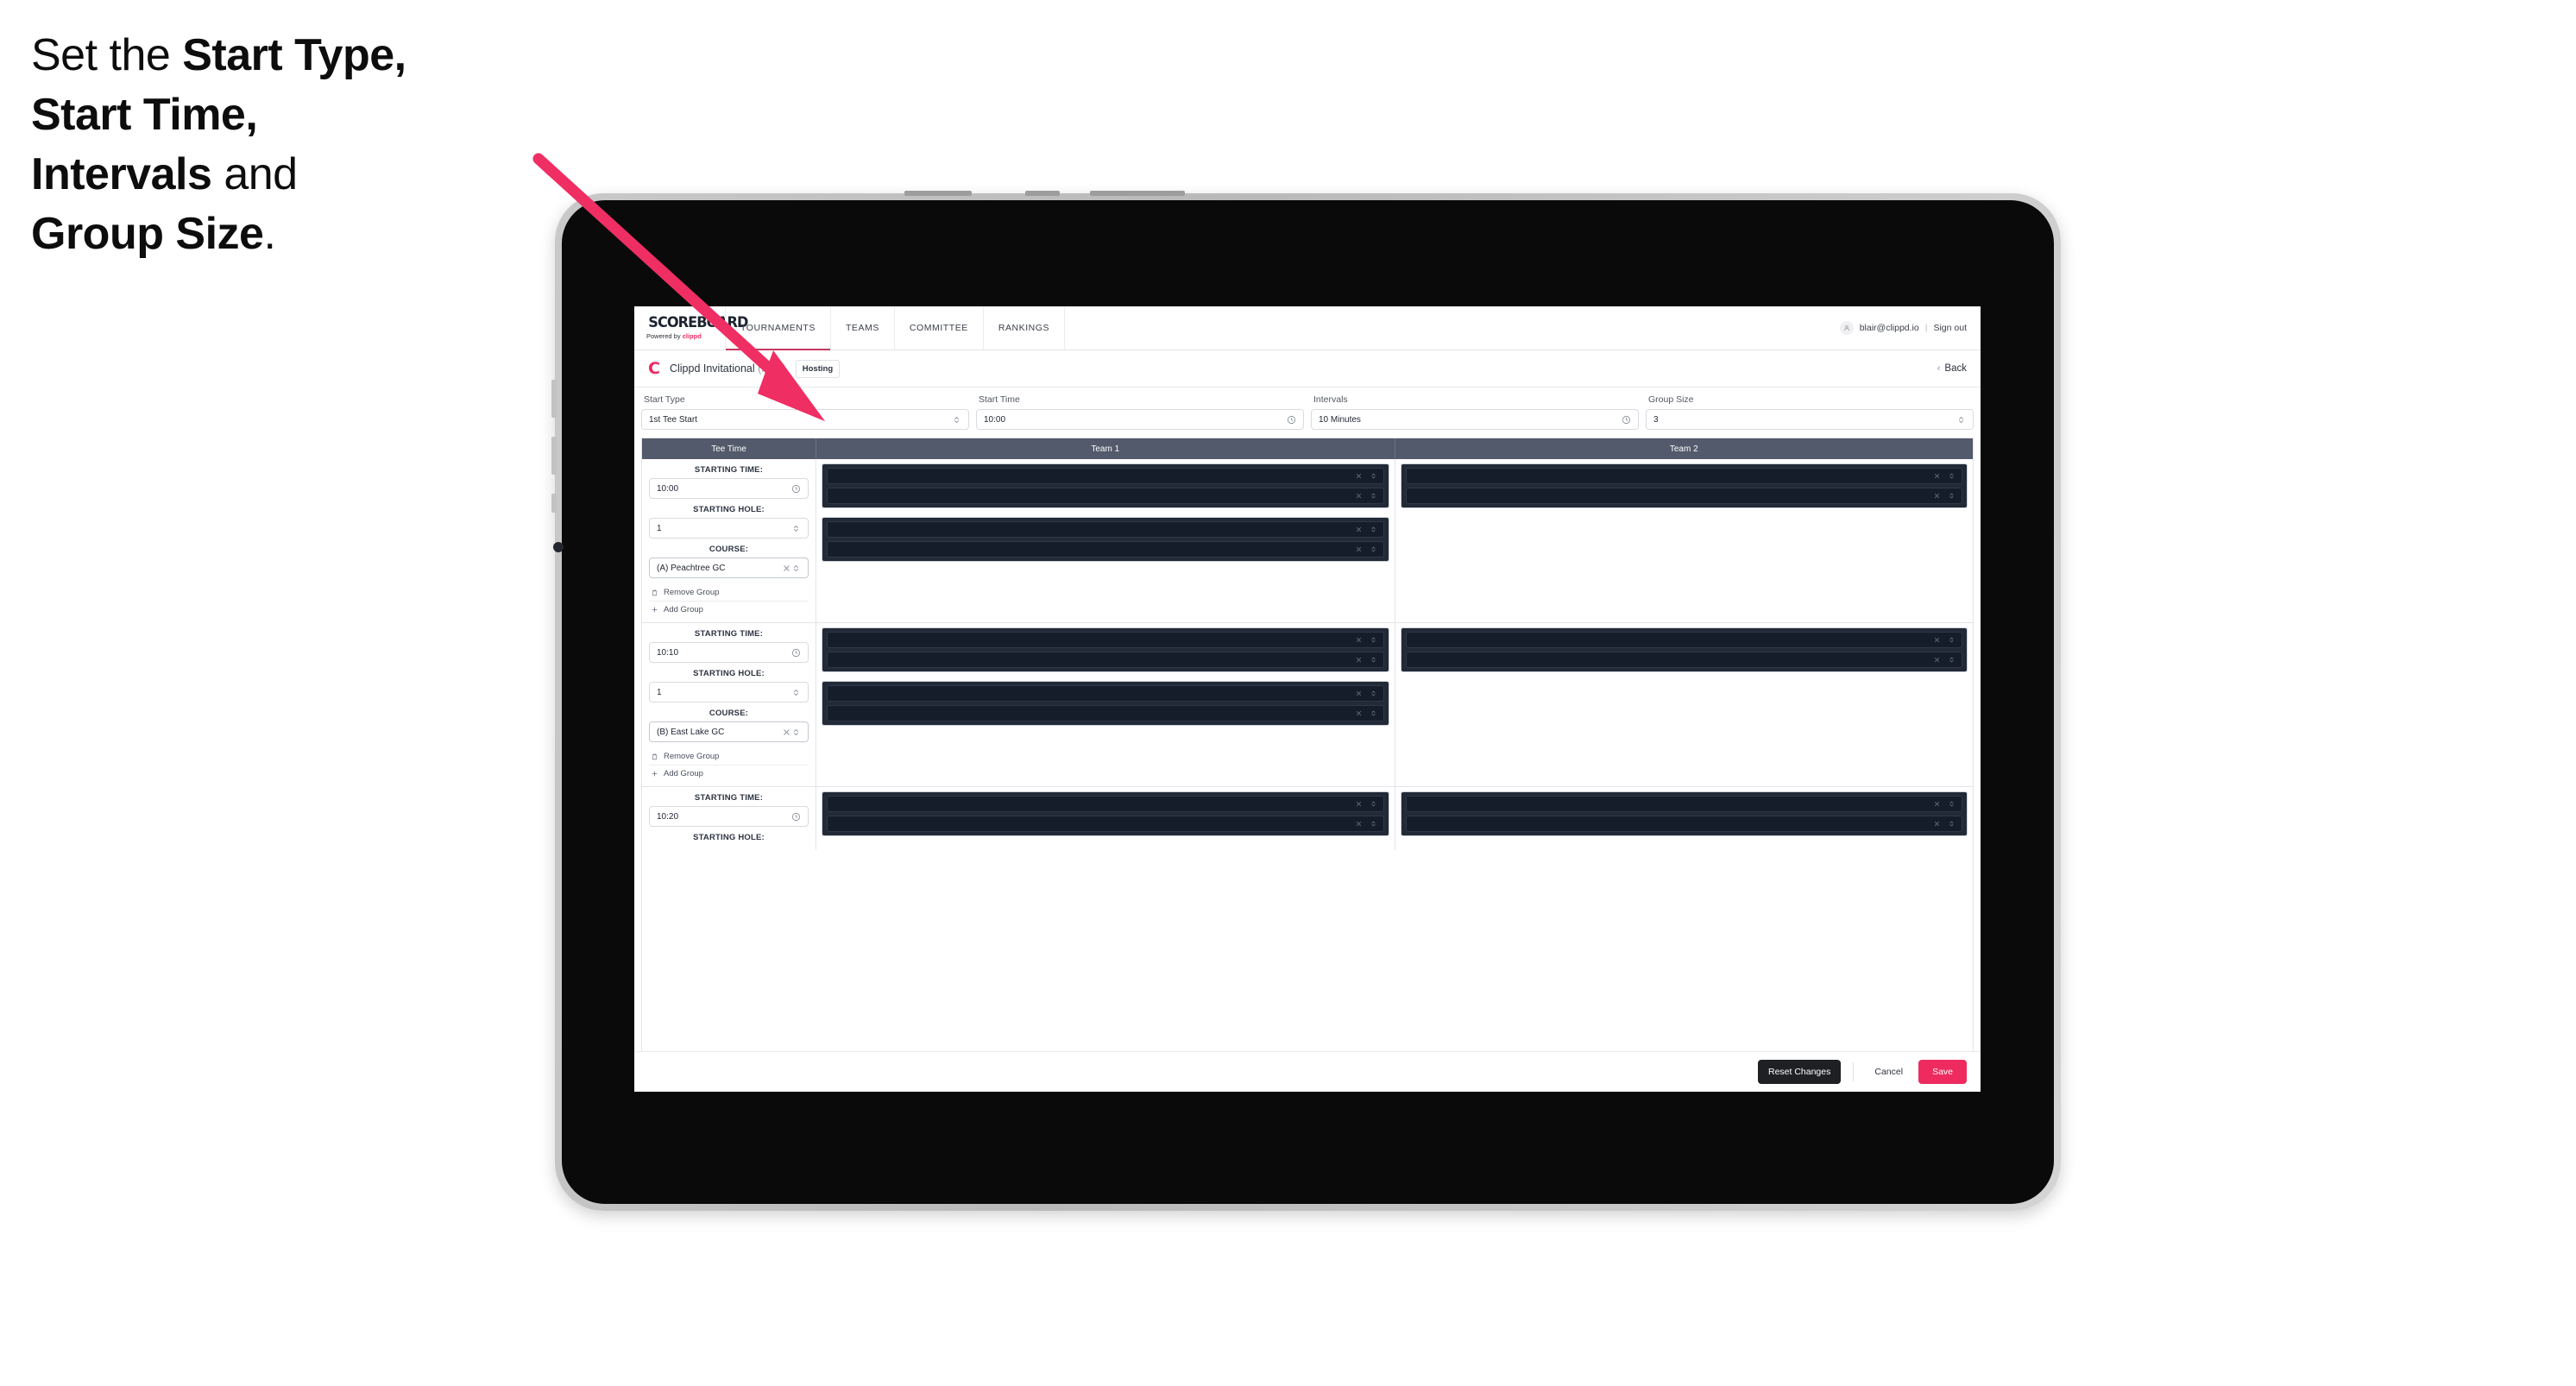 This screenshot has width=2576, height=1386. Describe the element at coordinates (862, 328) in the screenshot. I see `nav-tab-teams: TEAMS` at that location.